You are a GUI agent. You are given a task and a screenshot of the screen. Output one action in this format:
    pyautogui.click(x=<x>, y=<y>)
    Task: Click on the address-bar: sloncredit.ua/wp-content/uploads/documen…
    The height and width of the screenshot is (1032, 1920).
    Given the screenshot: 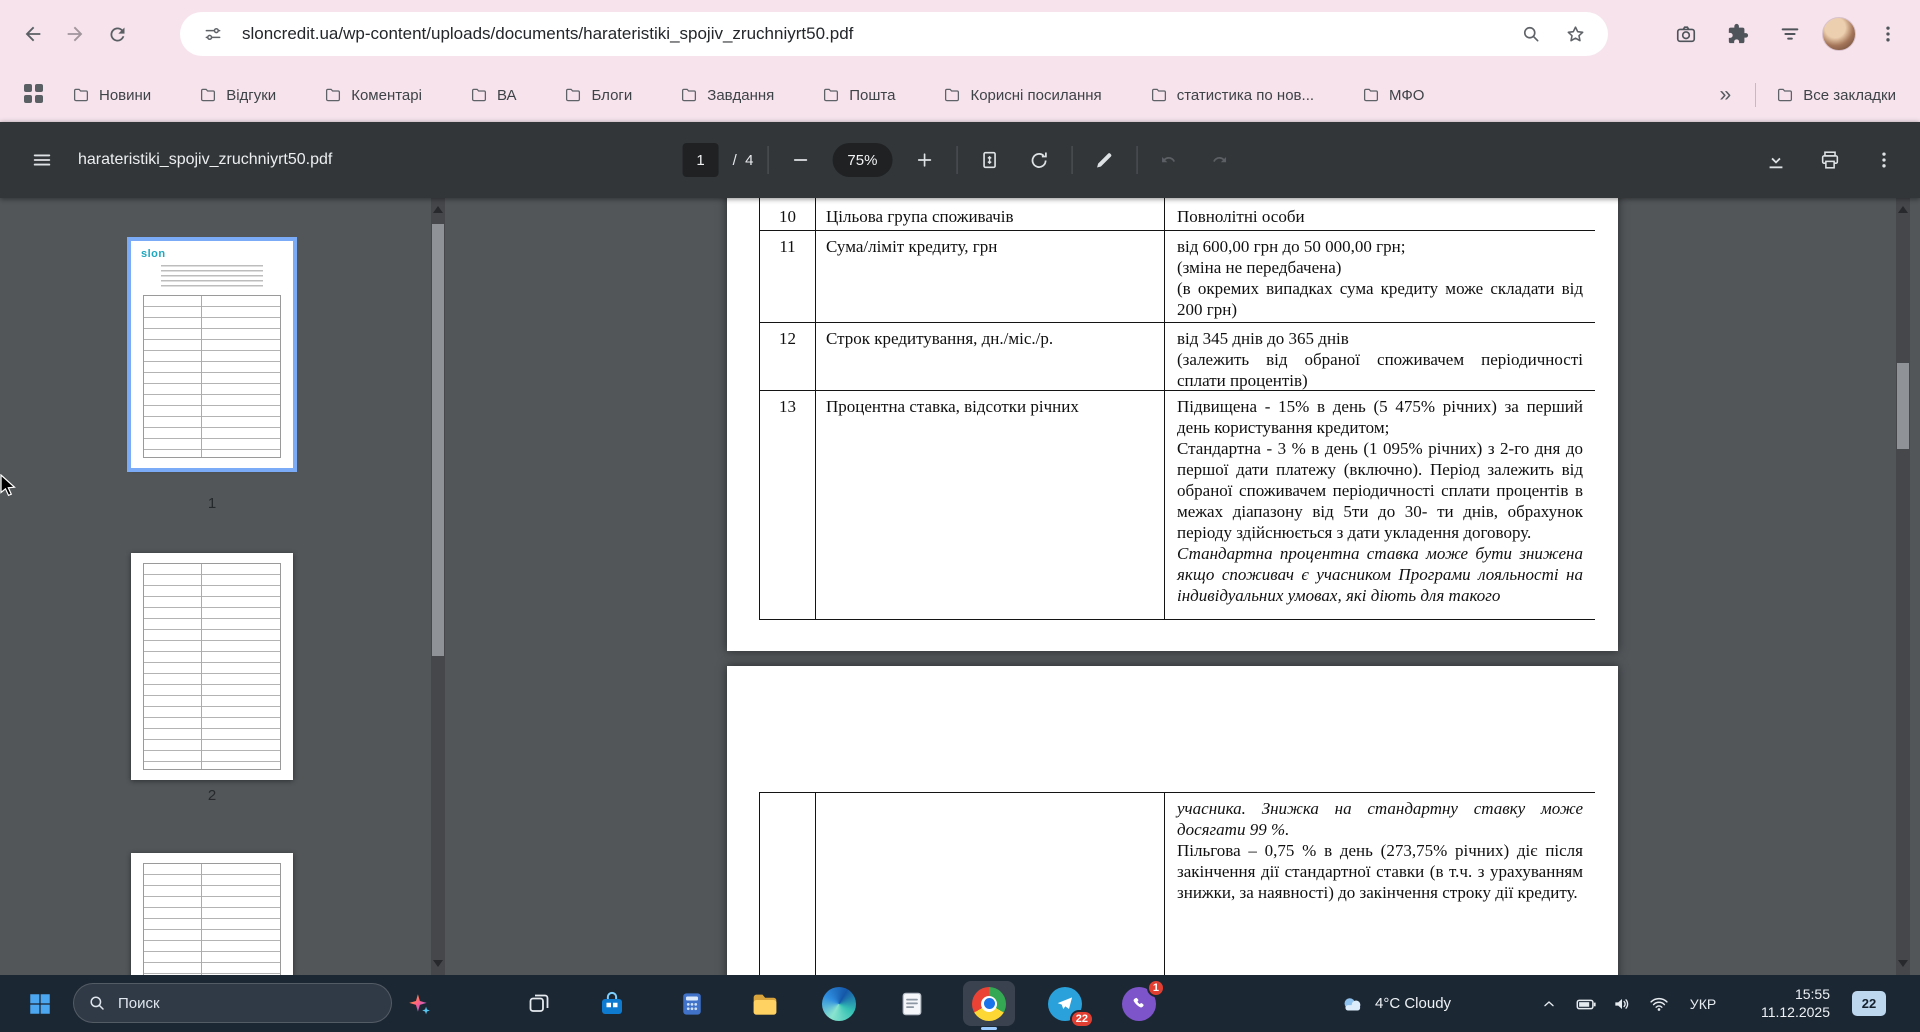 What is the action you would take?
    pyautogui.click(x=894, y=34)
    